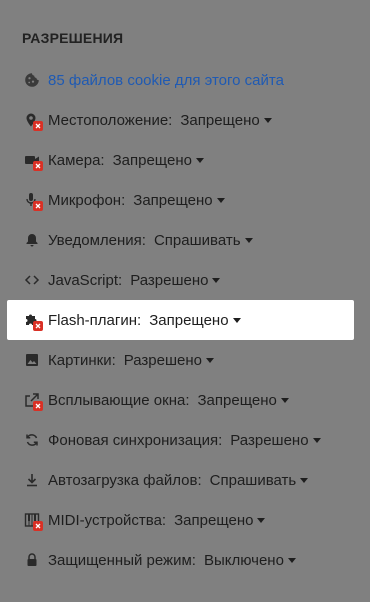 This screenshot has height=602, width=370. I want to click on microphone-blocked-icon, so click(32, 200).